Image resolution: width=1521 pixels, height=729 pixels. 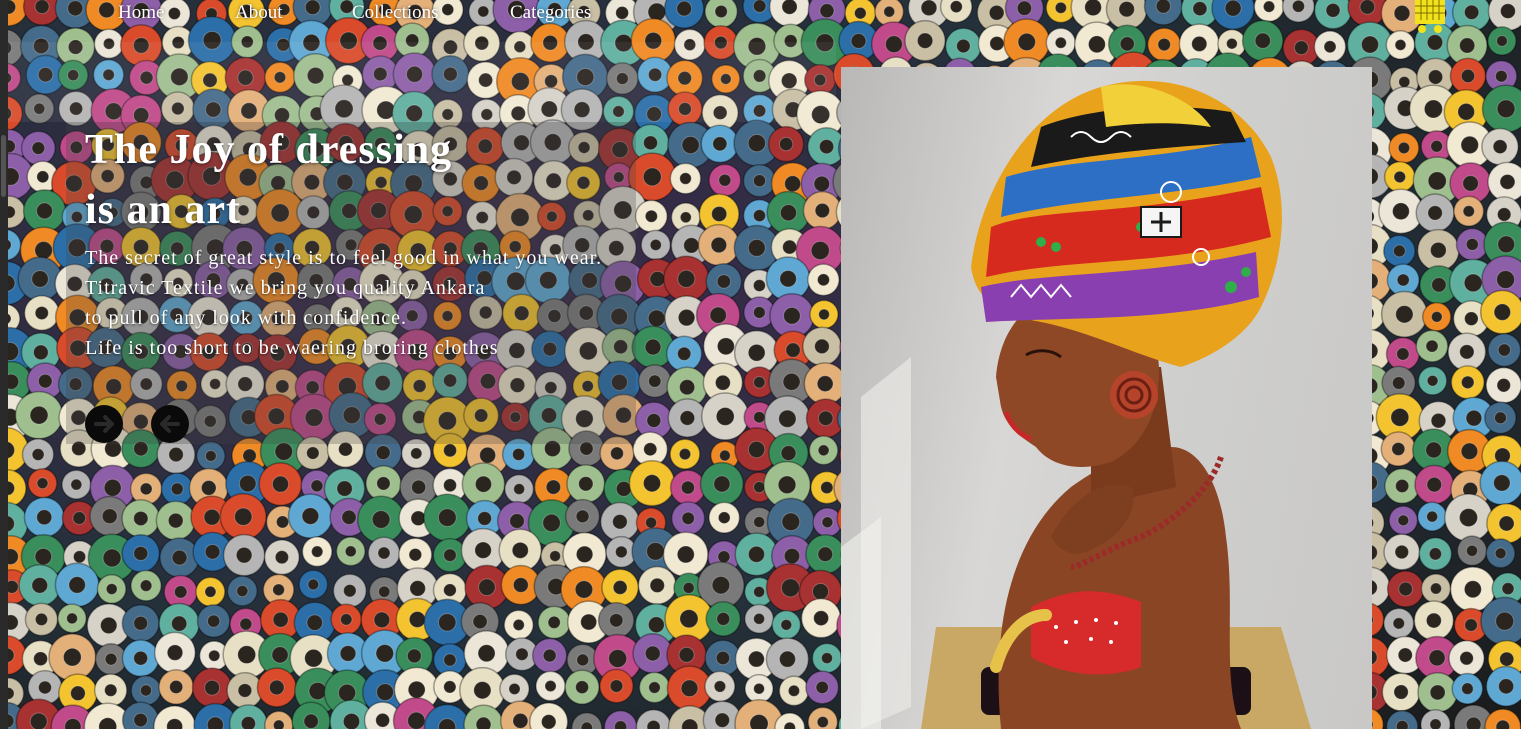 I want to click on hero-line: to pull of any look with confidence., so click(x=246, y=318).